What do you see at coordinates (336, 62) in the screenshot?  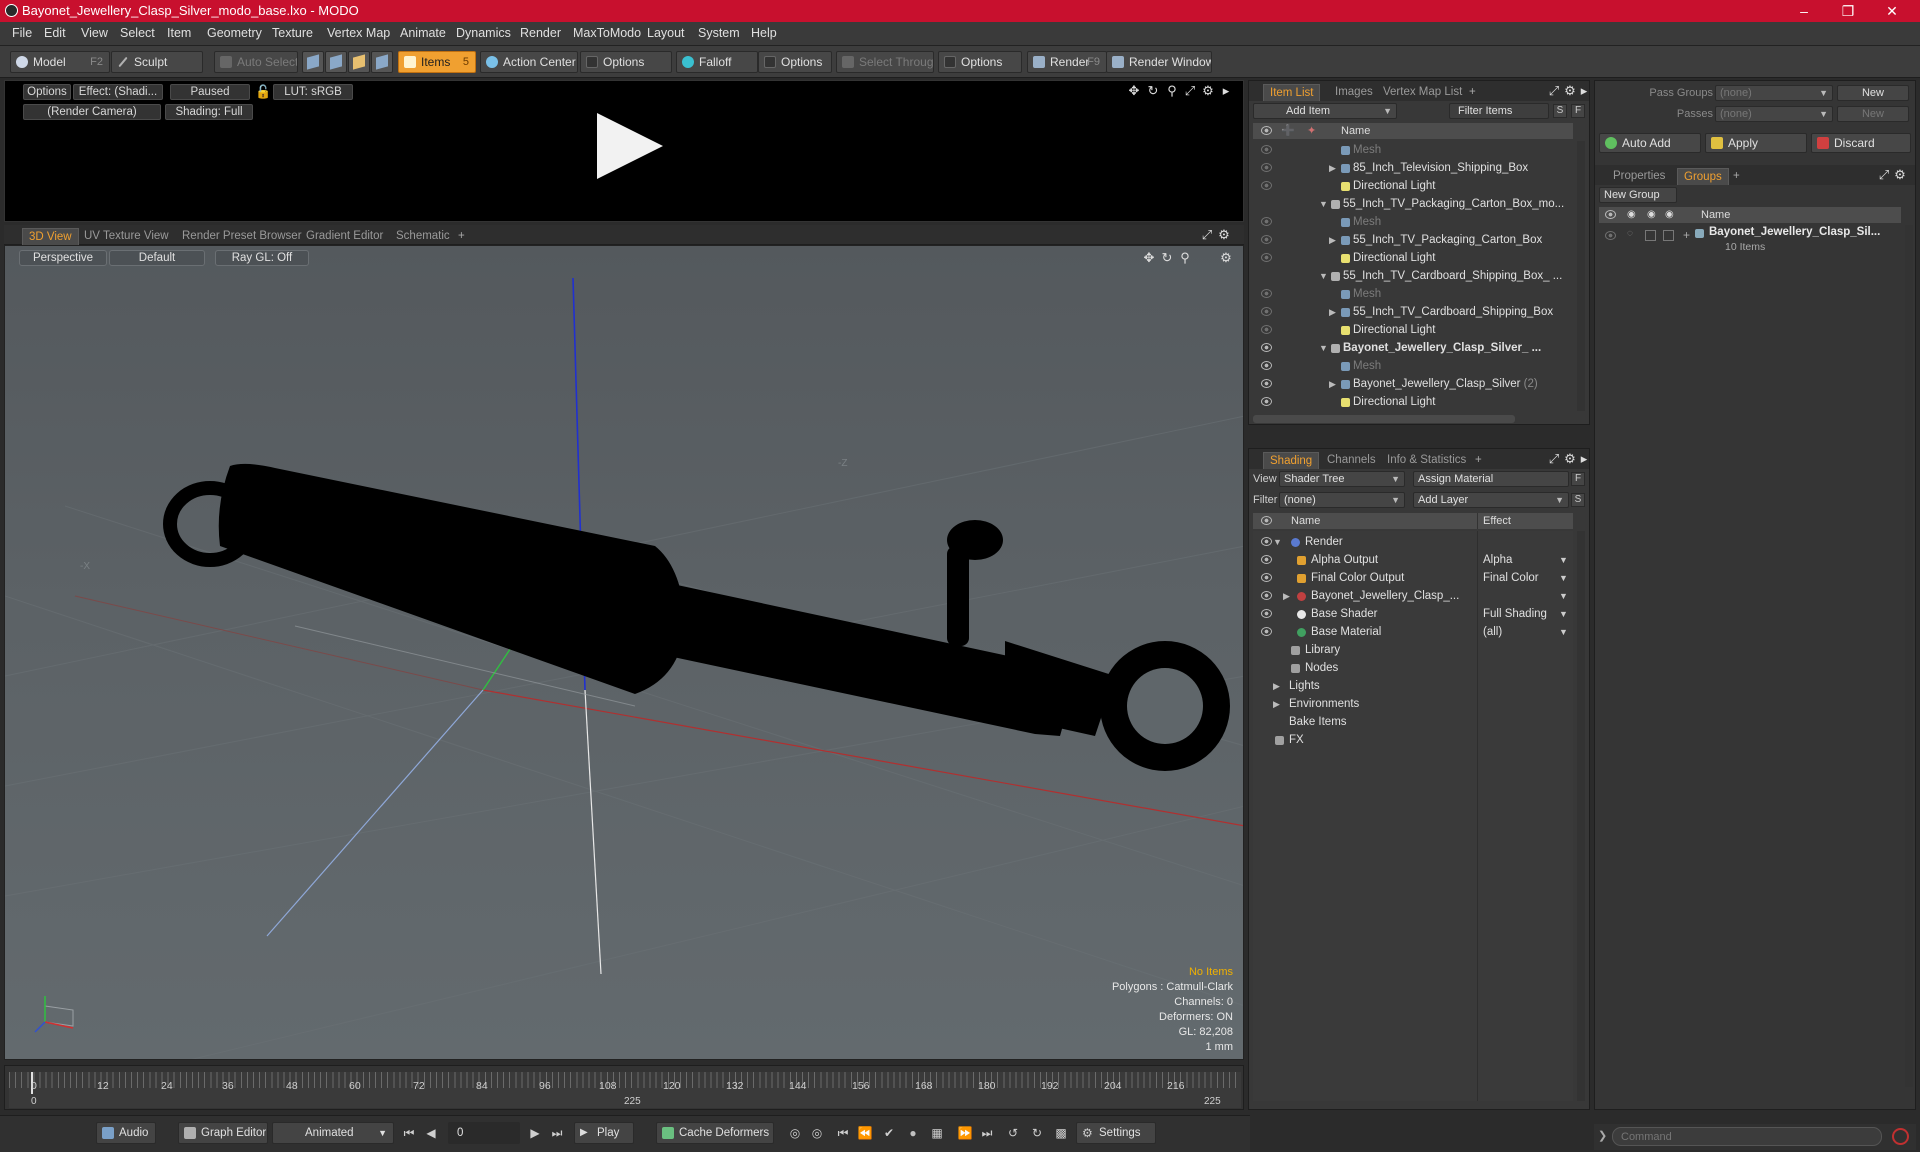 I see `select-edges-button` at bounding box center [336, 62].